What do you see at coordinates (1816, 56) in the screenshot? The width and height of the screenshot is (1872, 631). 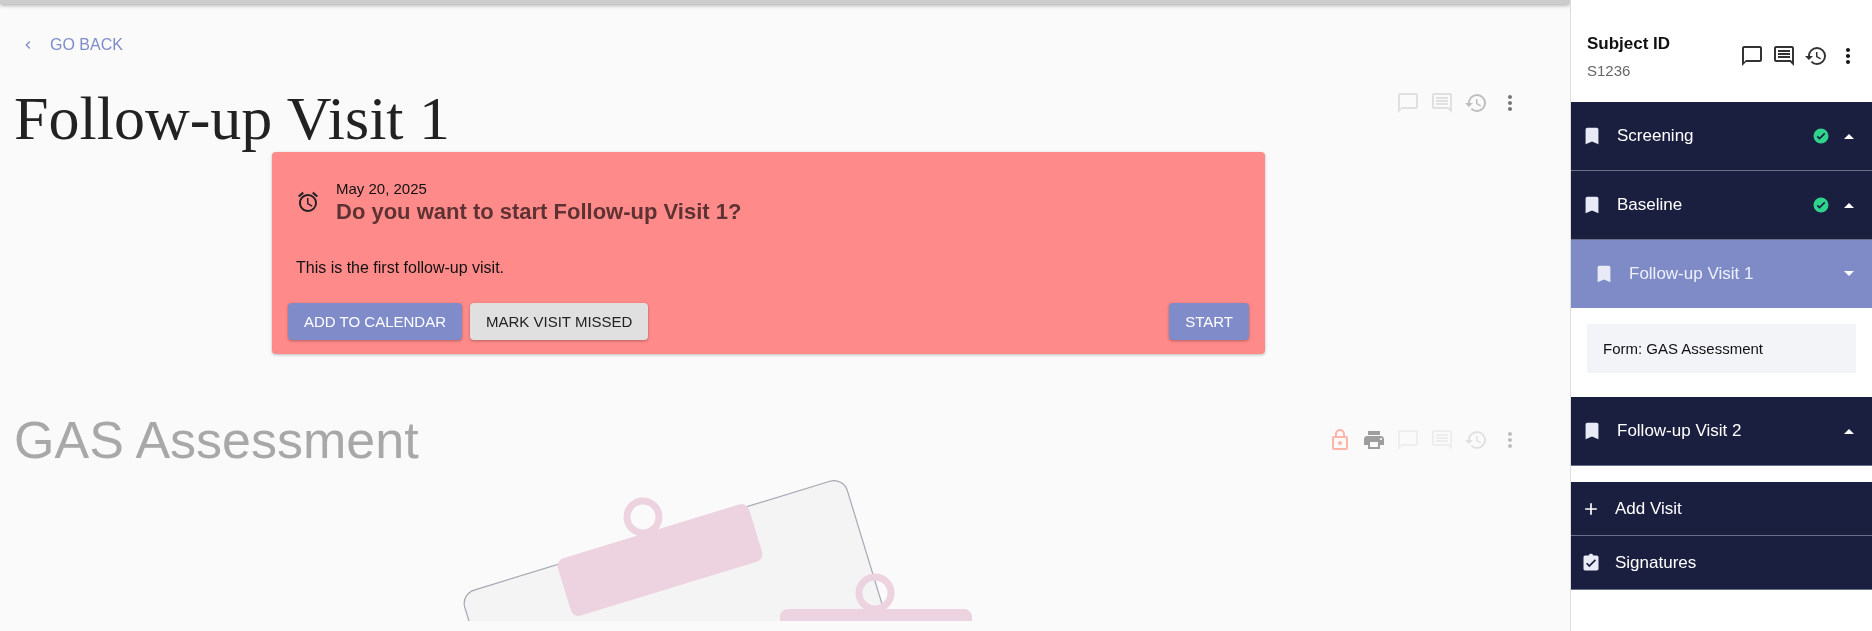 I see `history-icon` at bounding box center [1816, 56].